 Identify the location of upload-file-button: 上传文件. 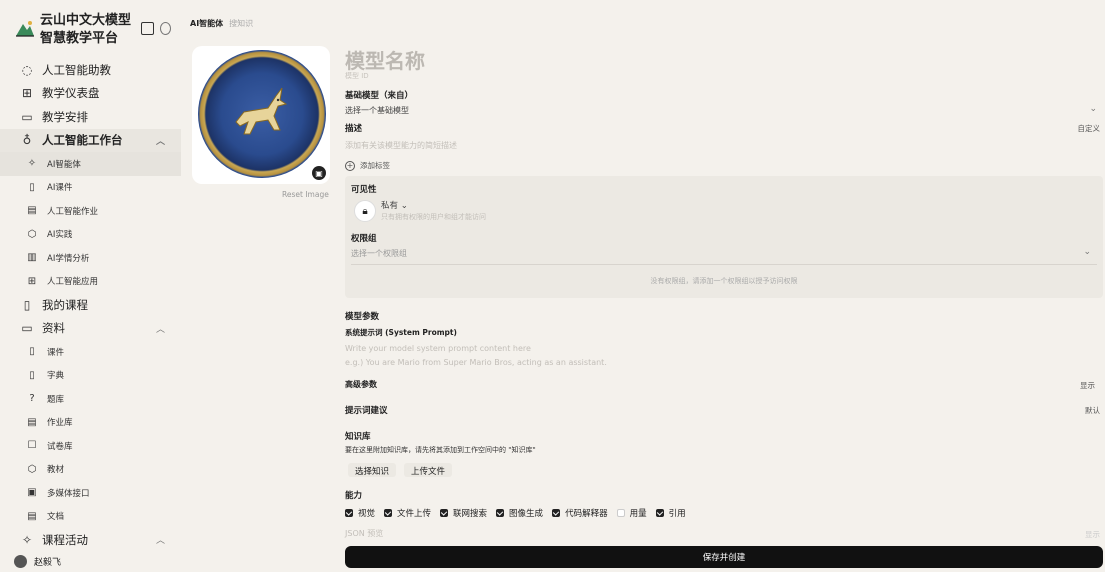
(428, 470).